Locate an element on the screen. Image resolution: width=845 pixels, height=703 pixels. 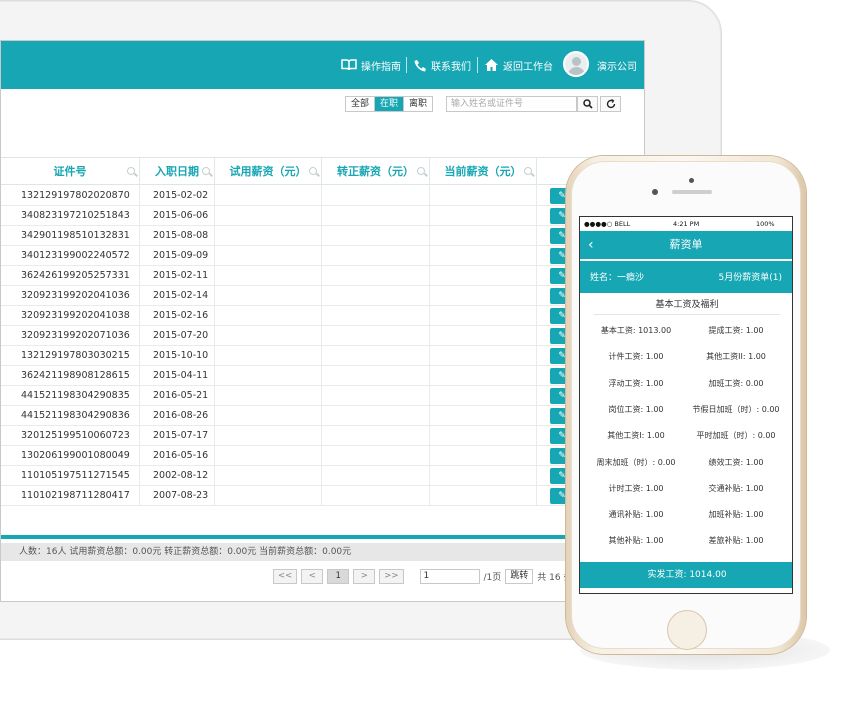
clock: 4:21 PM is located at coordinates (686, 224).